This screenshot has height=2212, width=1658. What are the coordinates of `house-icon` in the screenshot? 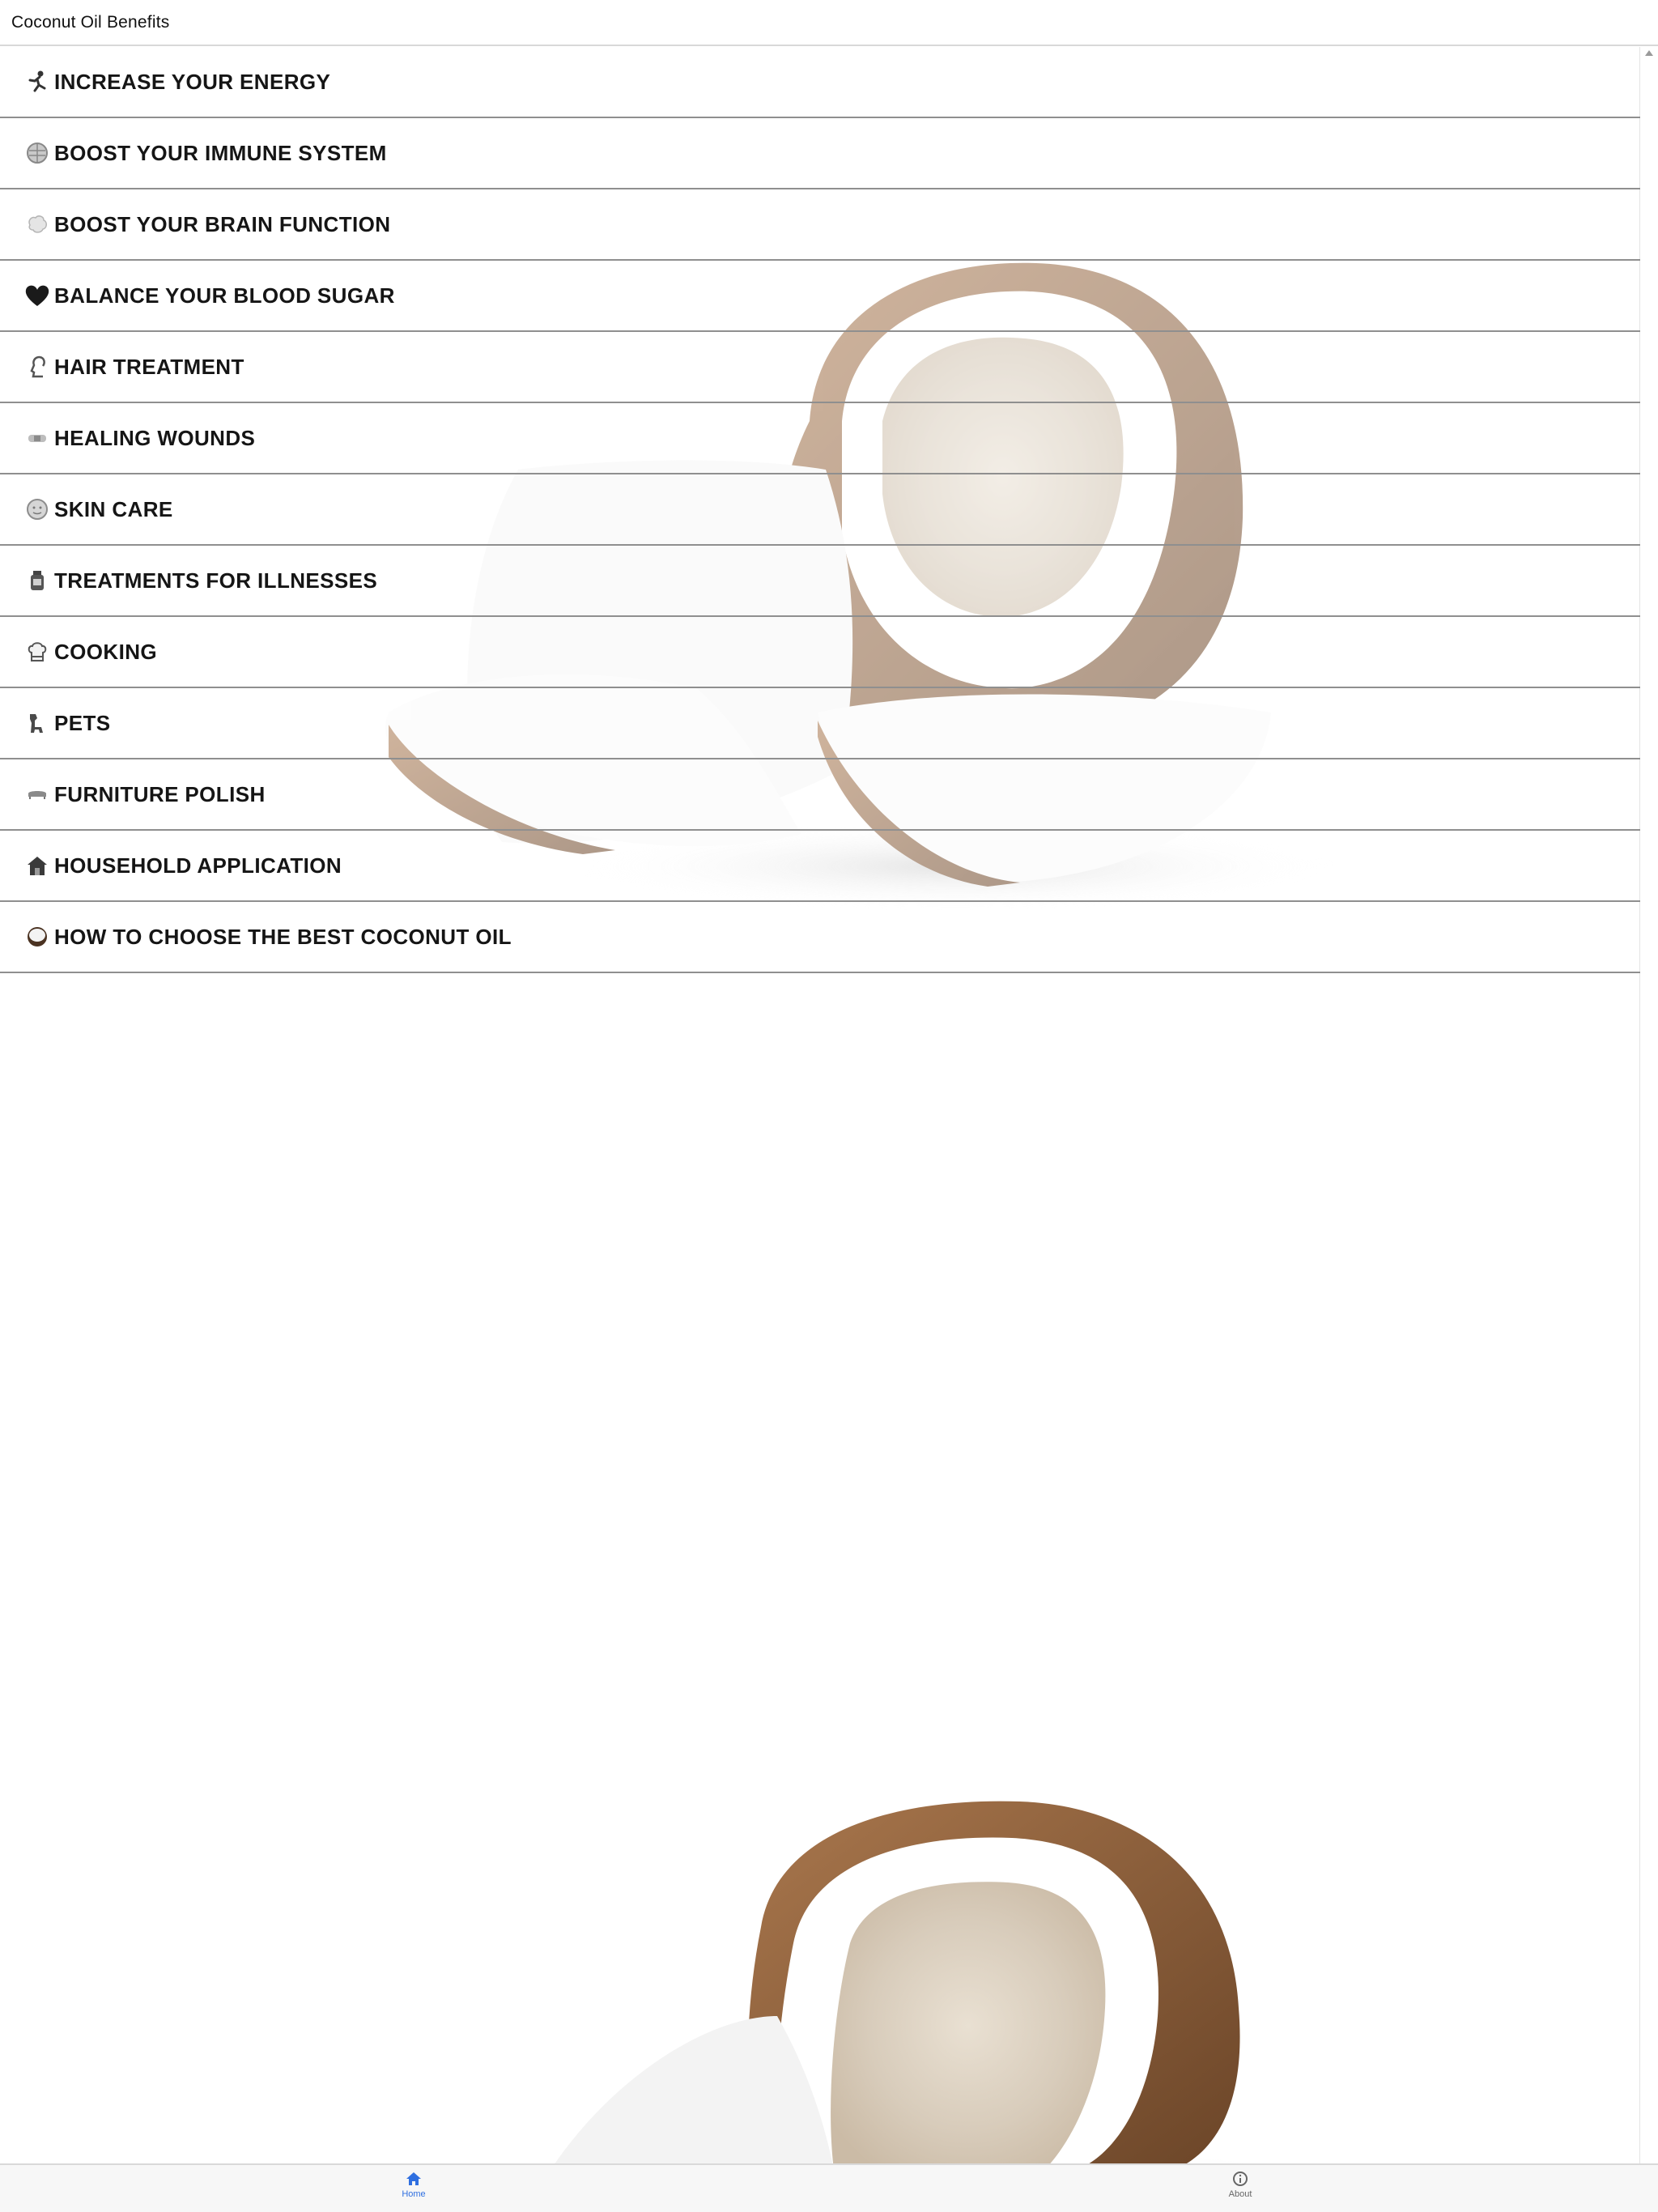 It's located at (37, 866).